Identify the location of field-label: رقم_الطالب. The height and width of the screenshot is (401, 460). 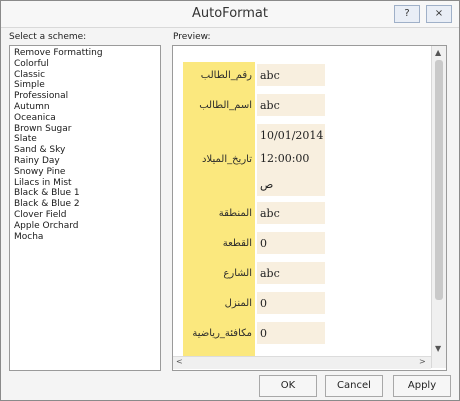
(226, 75).